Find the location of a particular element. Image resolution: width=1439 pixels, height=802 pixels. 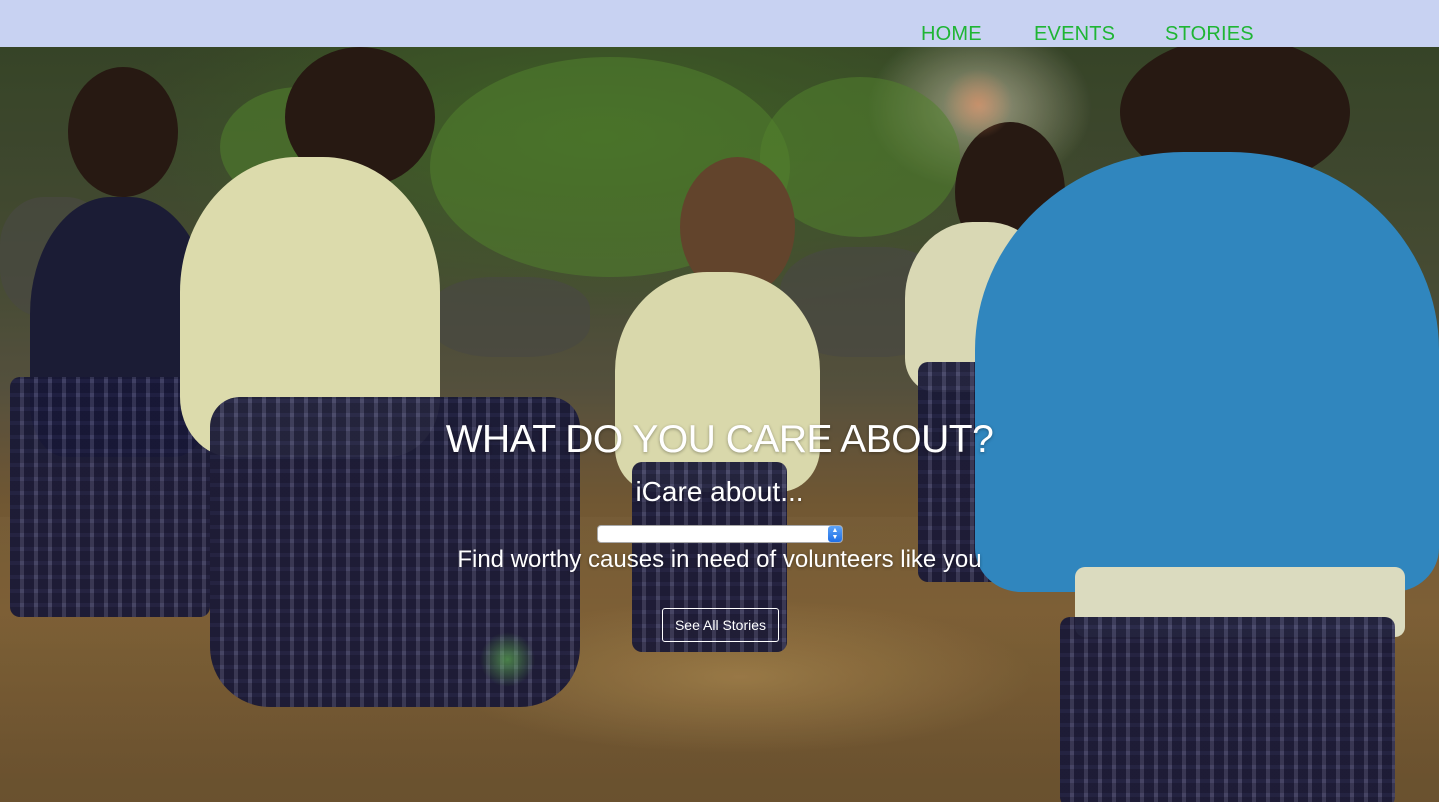

nav-link-home: HOME is located at coordinates (951, 34).